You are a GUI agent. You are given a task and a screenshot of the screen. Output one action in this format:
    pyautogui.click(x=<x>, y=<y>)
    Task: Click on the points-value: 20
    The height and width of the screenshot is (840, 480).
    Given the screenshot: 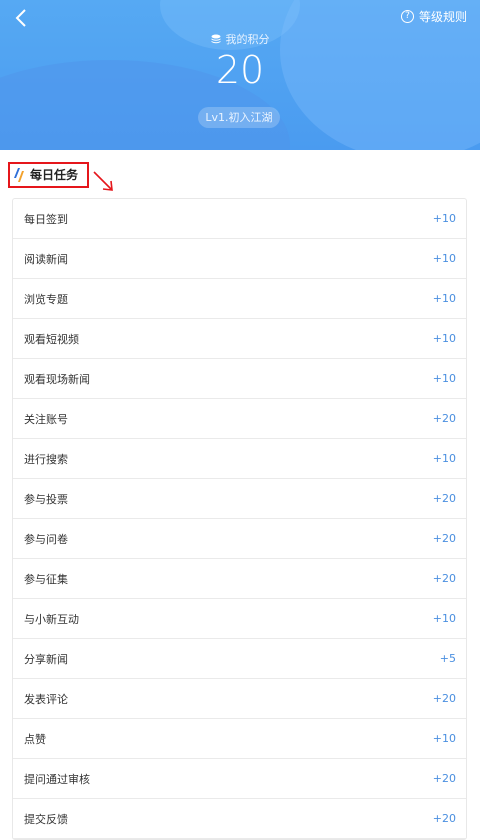 What is the action you would take?
    pyautogui.click(x=240, y=70)
    